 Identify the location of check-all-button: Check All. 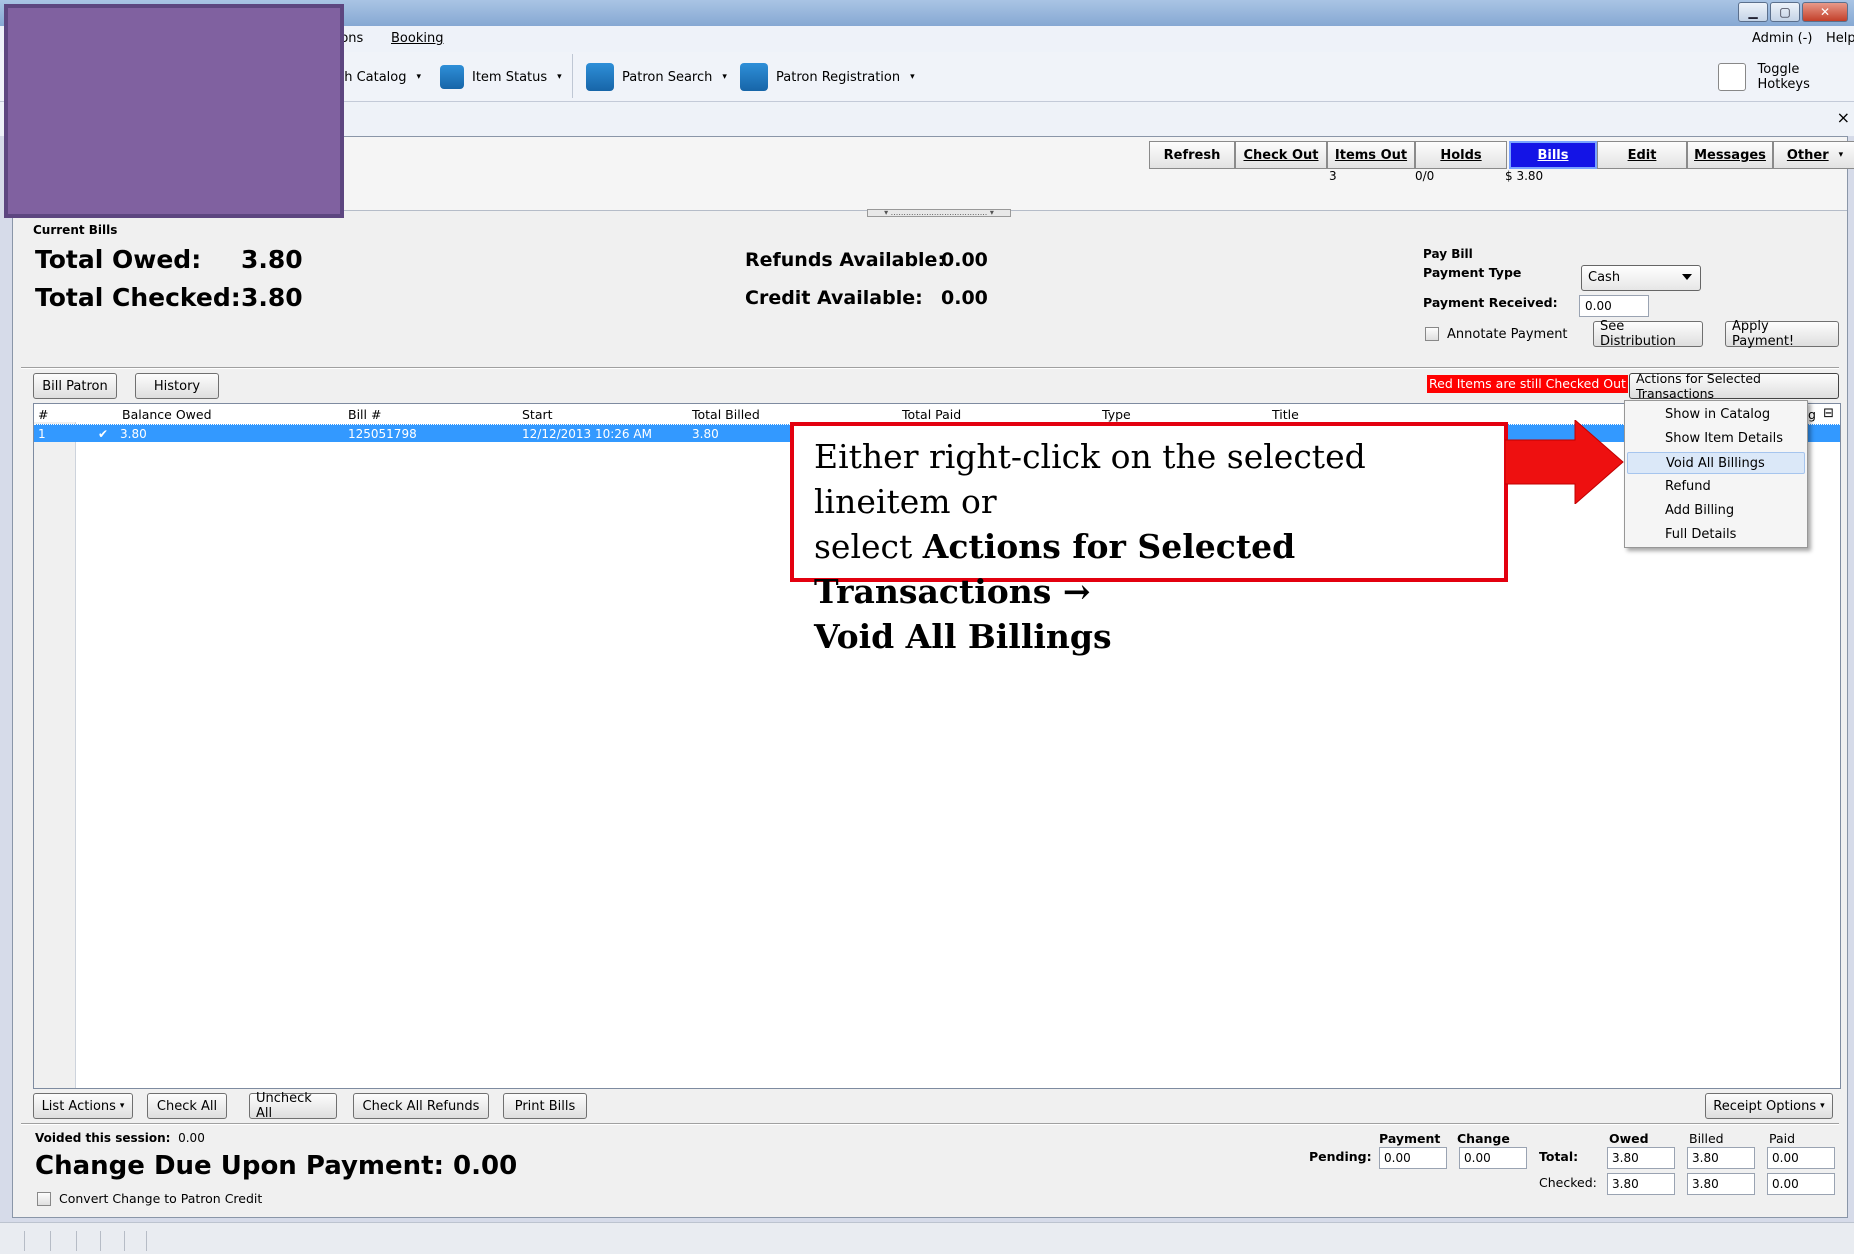
(187, 1106).